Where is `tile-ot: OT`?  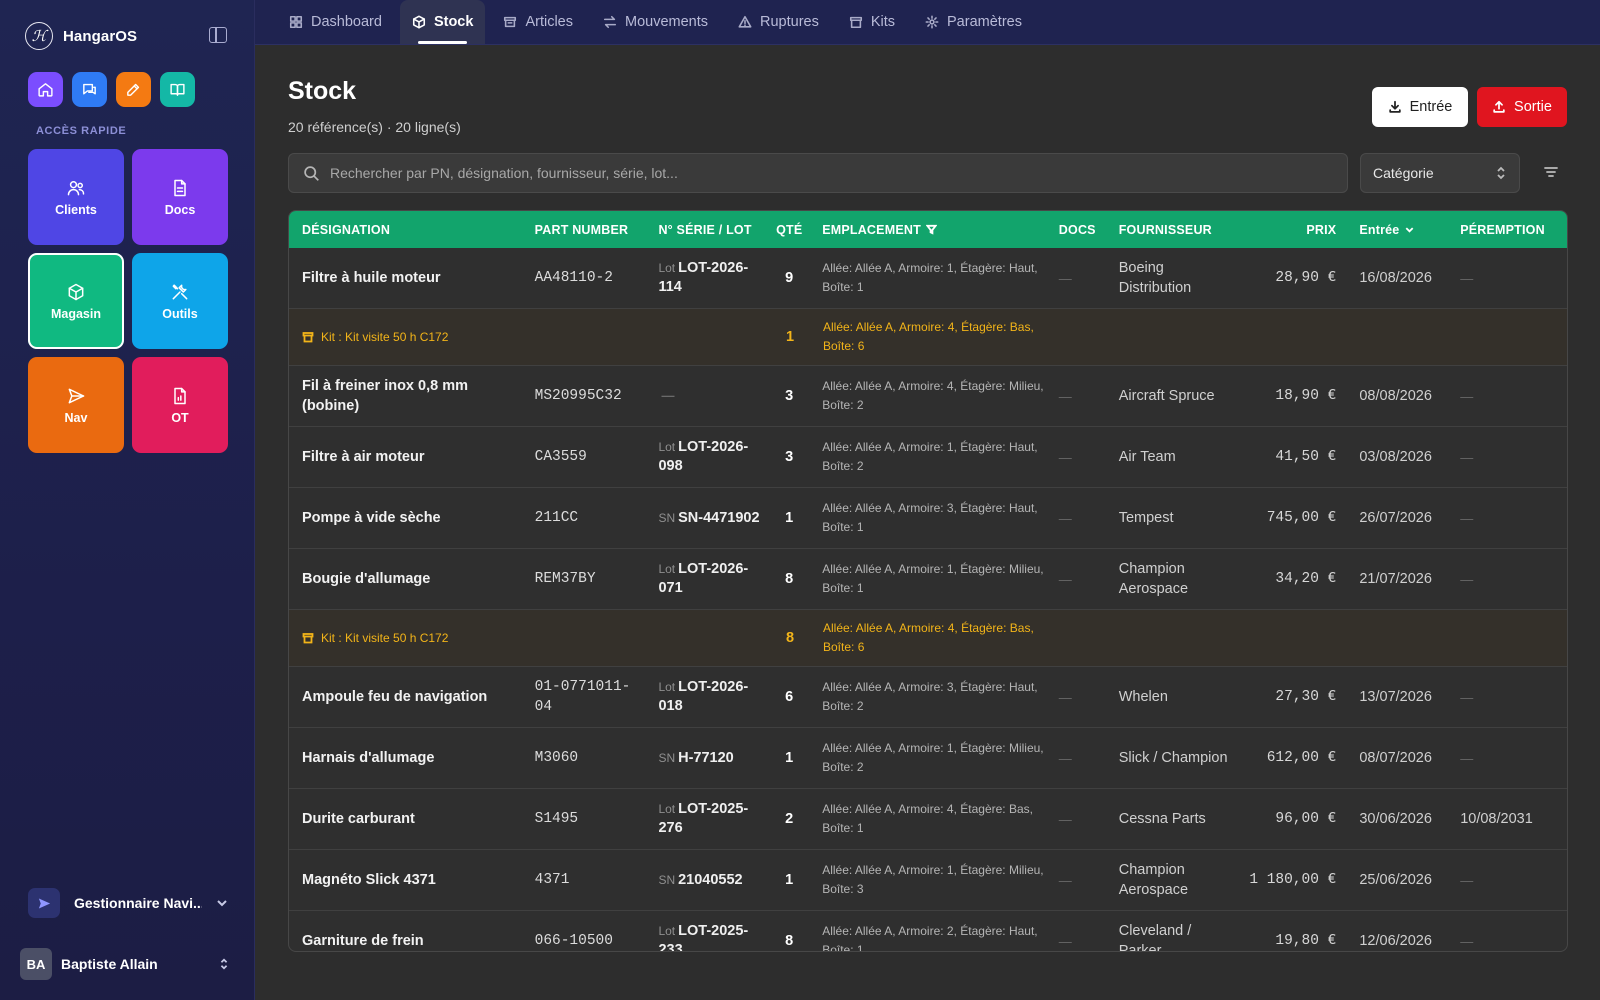
tile-ot: OT is located at coordinates (180, 405).